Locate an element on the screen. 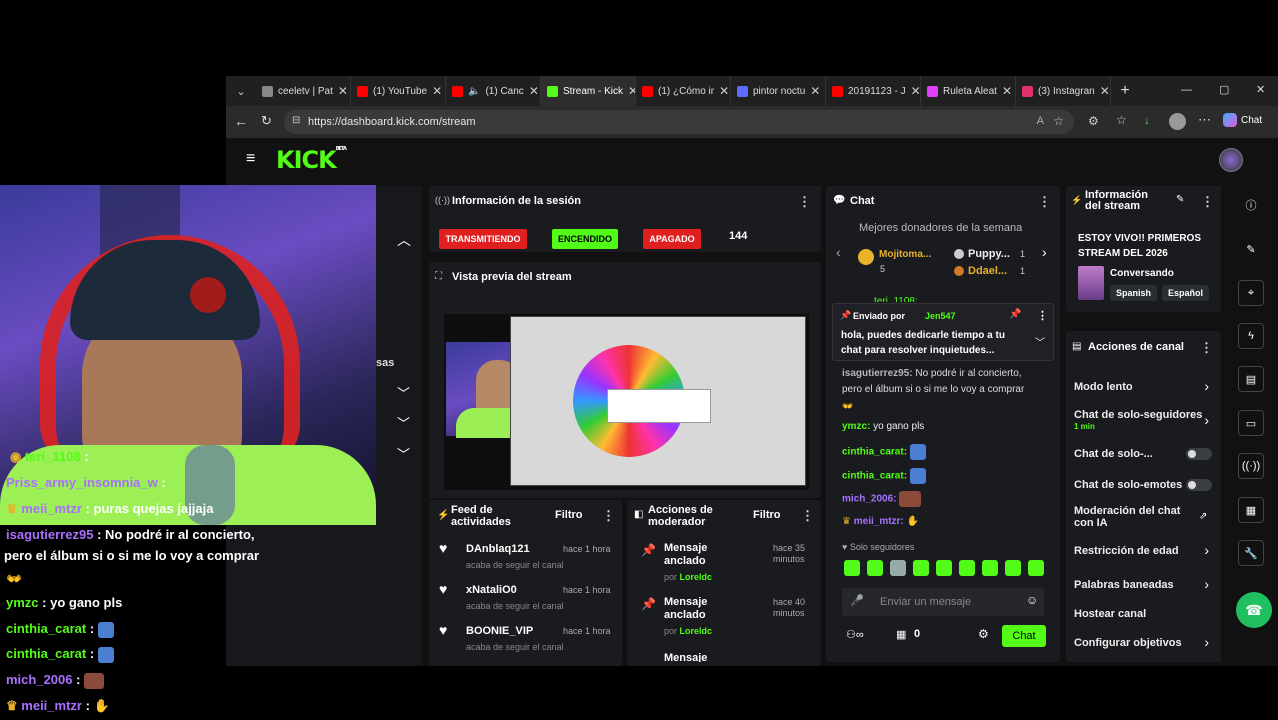 The height and width of the screenshot is (720, 1278). support-fab: ☎ is located at coordinates (1254, 610).